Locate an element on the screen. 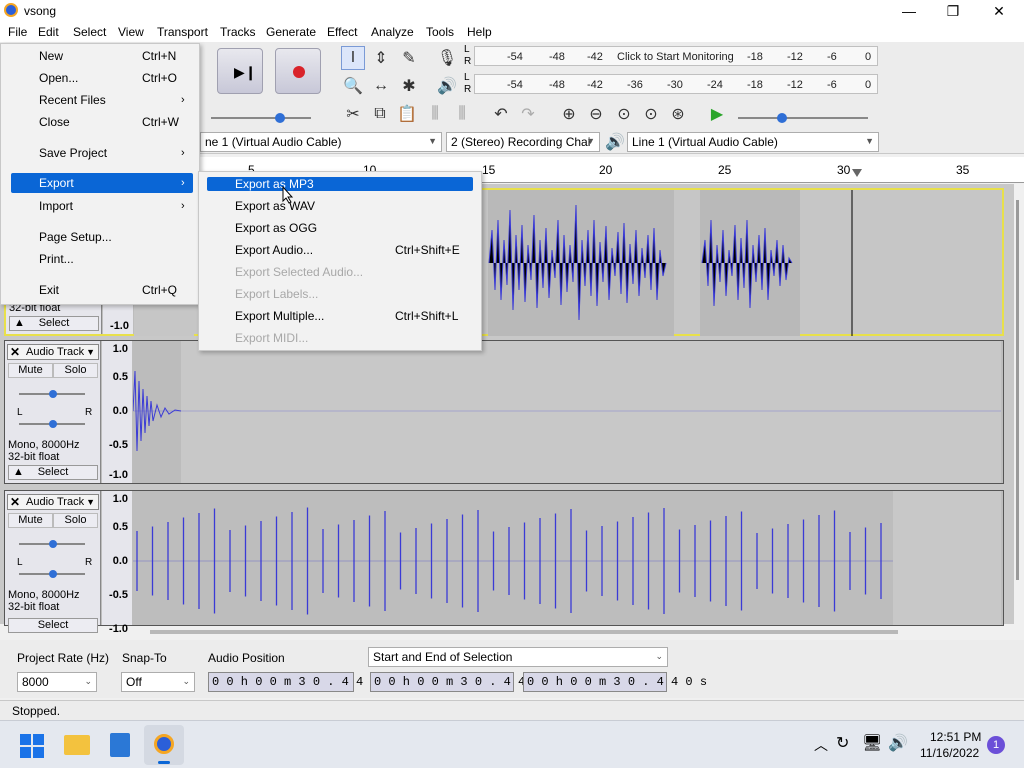 Image resolution: width=1024 pixels, height=768 pixels. redo-icon: ↷ is located at coordinates (528, 114).